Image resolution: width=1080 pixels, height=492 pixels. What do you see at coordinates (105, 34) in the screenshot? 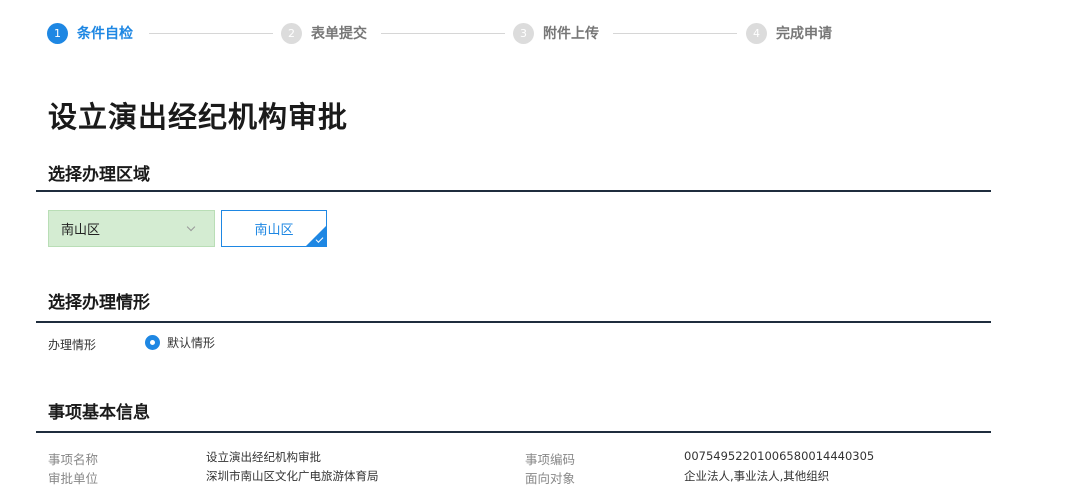
I see `step-1-label: 条件自检` at bounding box center [105, 34].